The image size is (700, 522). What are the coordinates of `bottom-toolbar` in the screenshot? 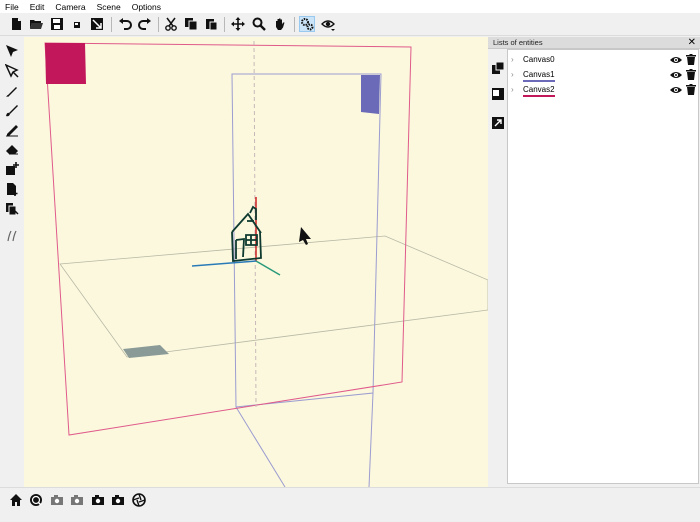 It's located at (350, 504).